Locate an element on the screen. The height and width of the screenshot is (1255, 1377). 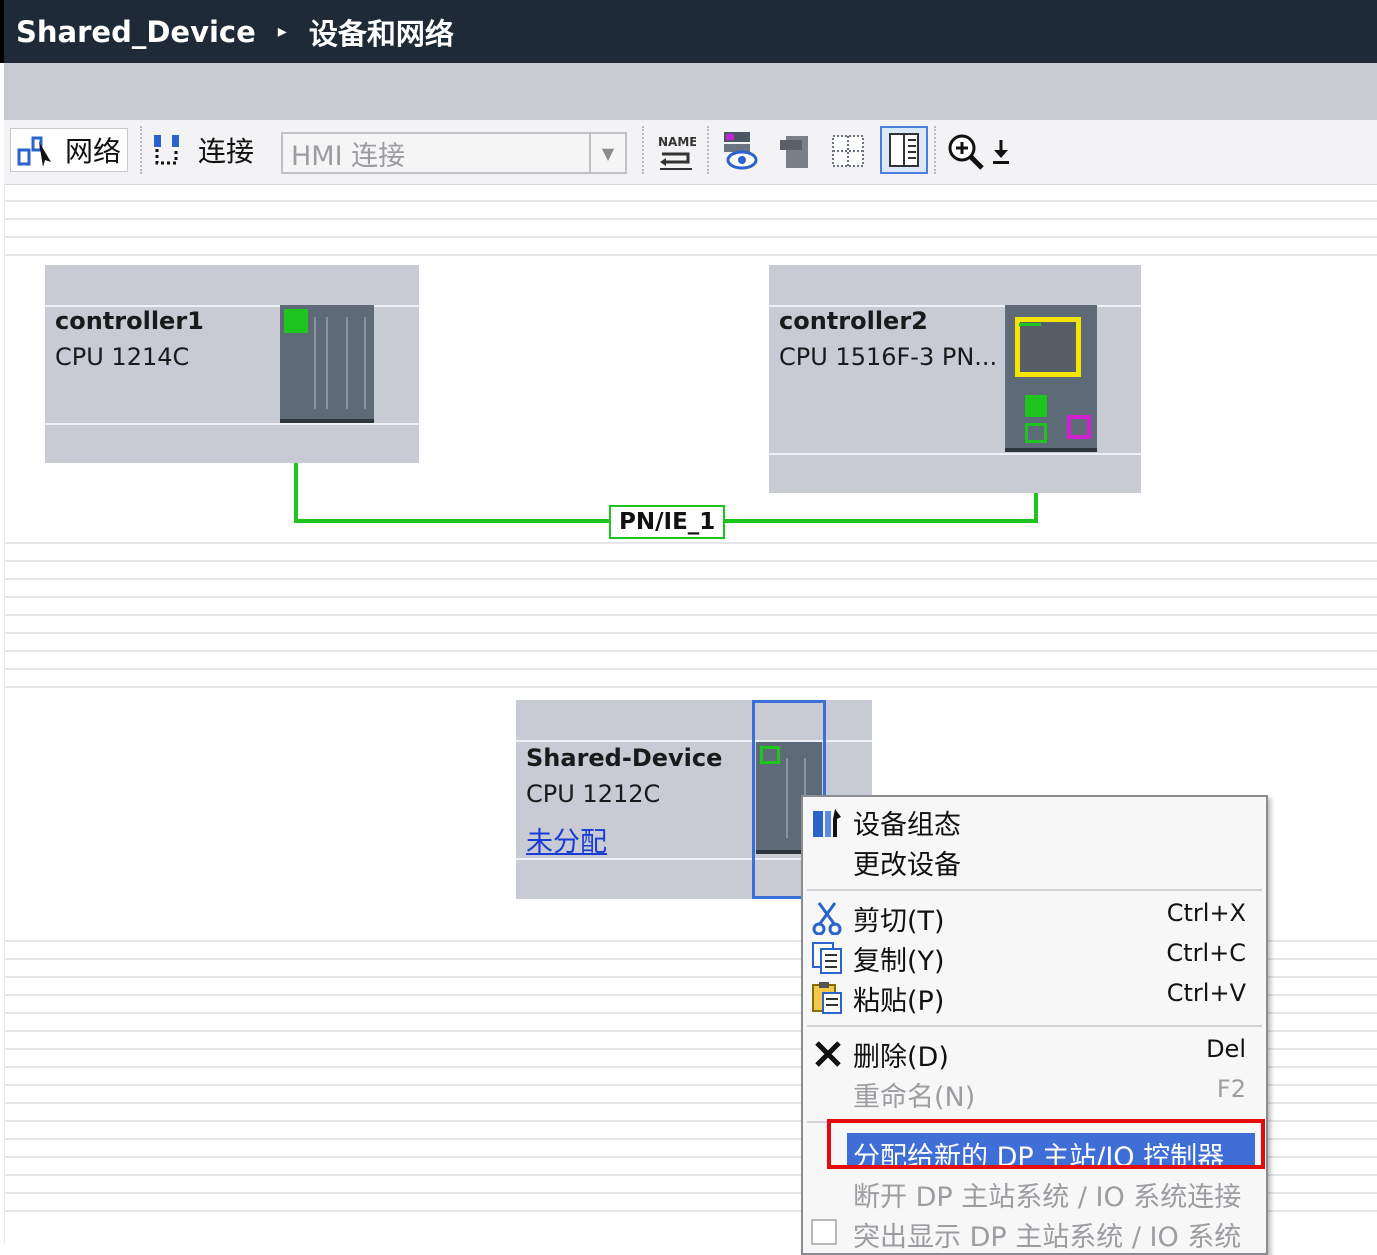
menu-item-delete: 删除(D) Del is located at coordinates (1034, 1053).